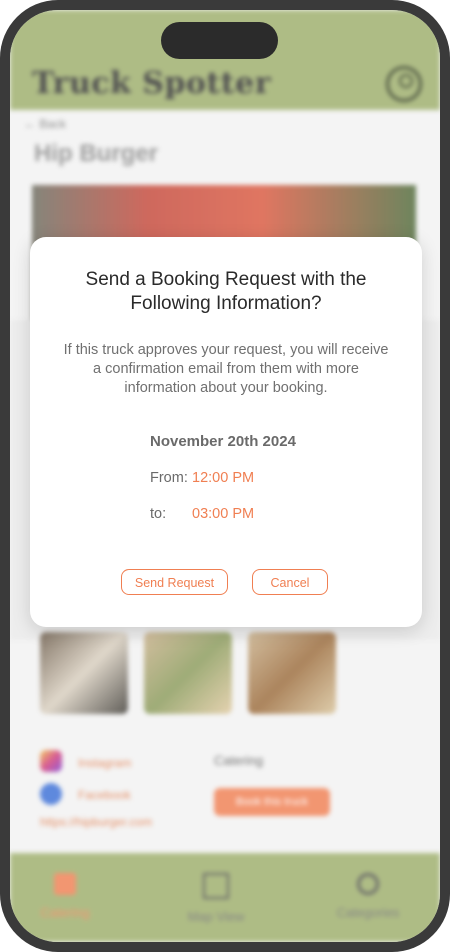 The height and width of the screenshot is (952, 450). I want to click on to-time: 03:00 PM, so click(223, 514).